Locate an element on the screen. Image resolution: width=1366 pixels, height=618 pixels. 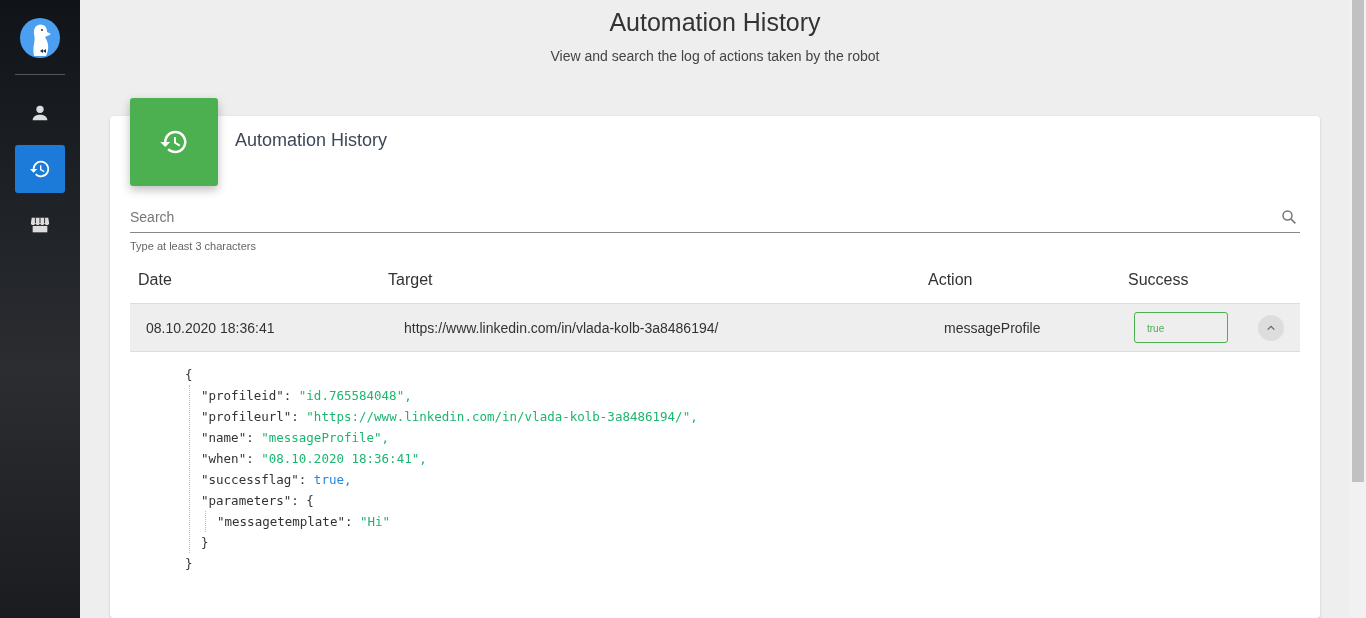
table-cell-text: messageProfile is located at coordinates (992, 327).